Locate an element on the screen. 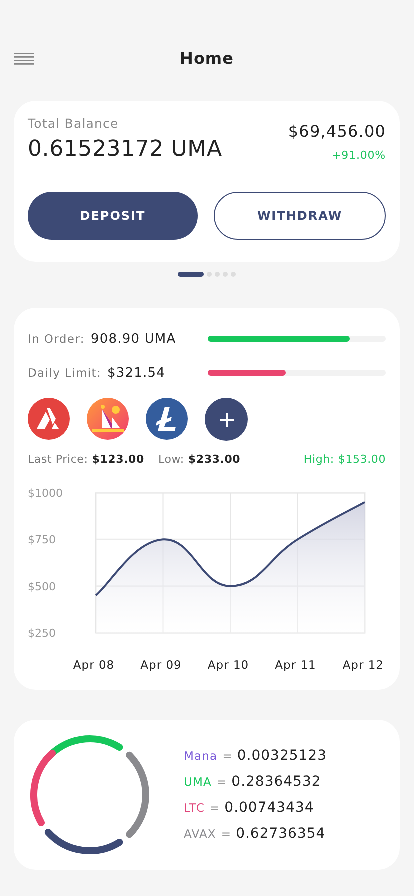  holding-label: LTC is located at coordinates (195, 808).